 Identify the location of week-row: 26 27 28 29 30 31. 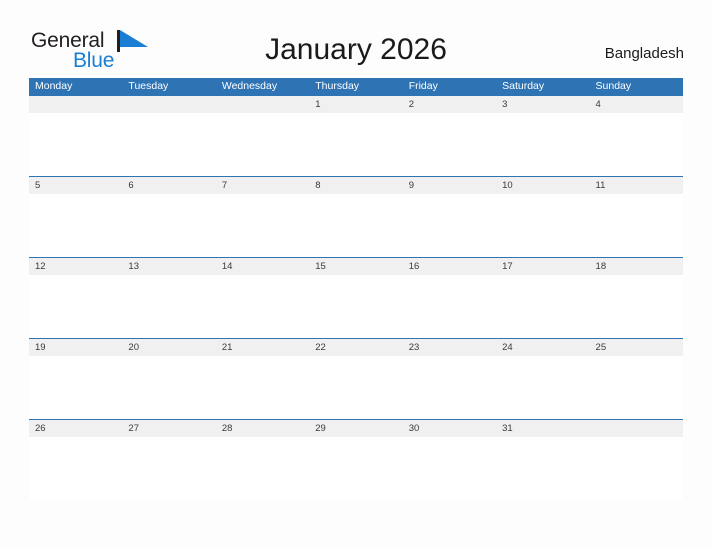
(356, 459).